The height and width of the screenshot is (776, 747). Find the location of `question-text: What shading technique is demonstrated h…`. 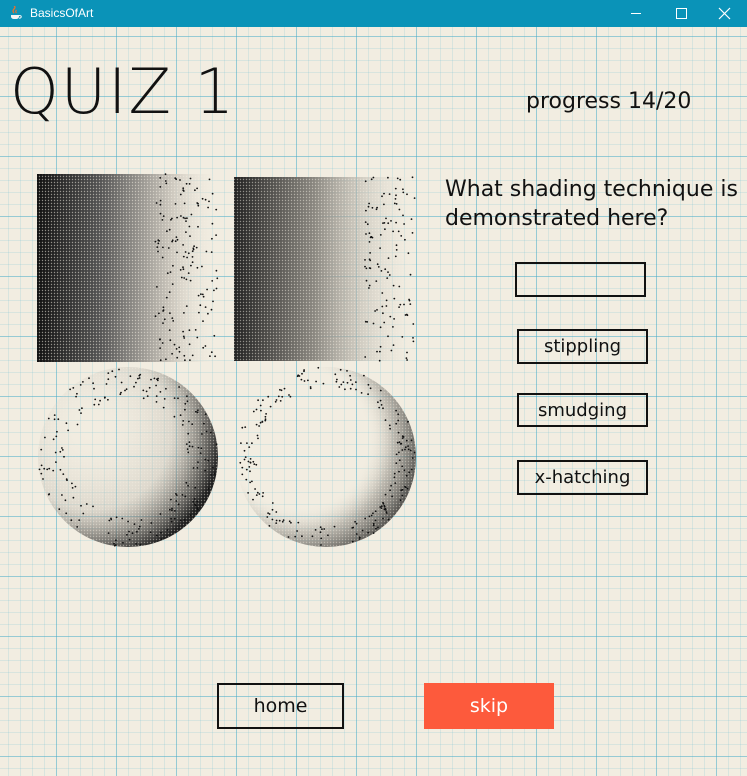

question-text: What shading technique is demonstrated h… is located at coordinates (591, 204).